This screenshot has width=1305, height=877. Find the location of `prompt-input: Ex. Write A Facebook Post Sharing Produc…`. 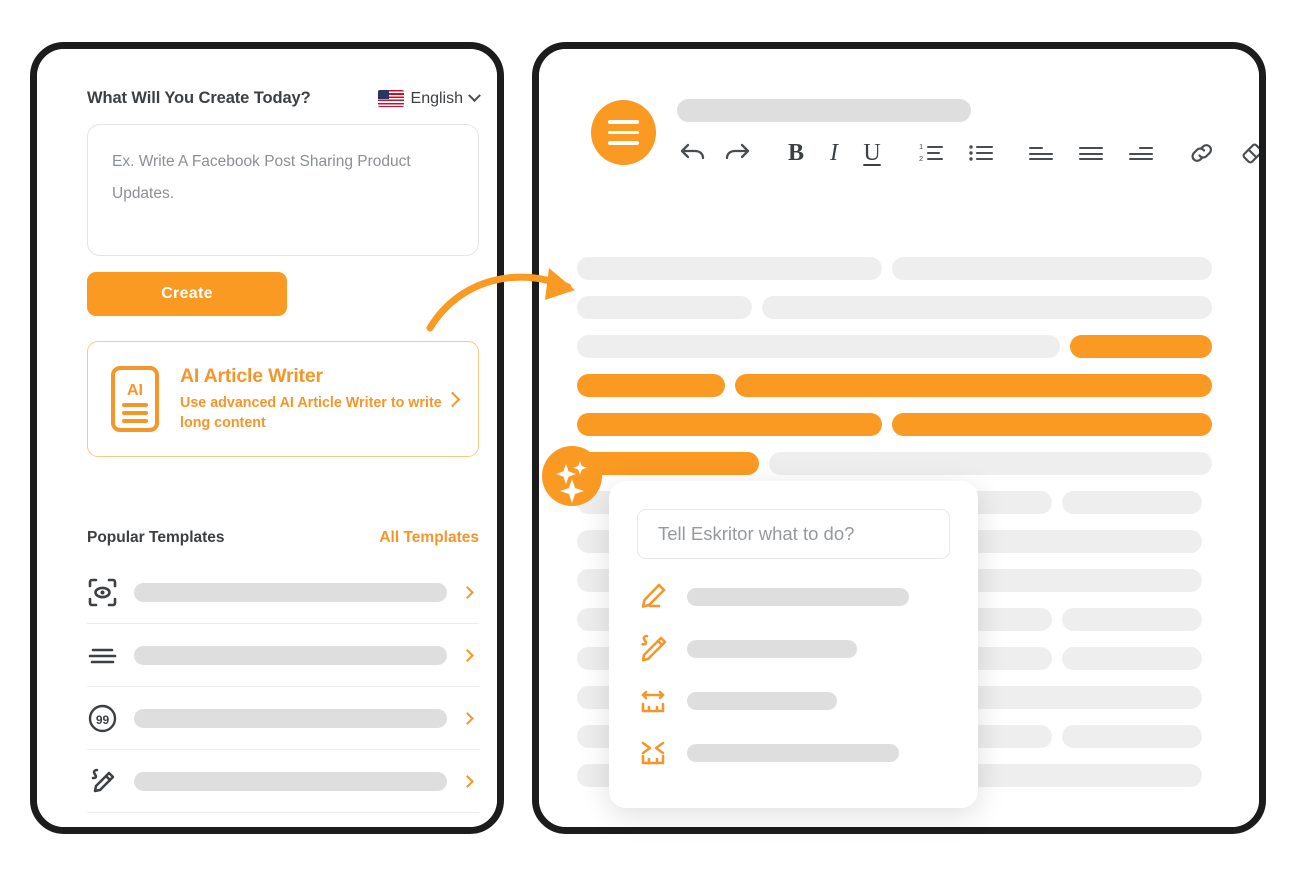

prompt-input: Ex. Write A Facebook Post Sharing Produc… is located at coordinates (283, 190).